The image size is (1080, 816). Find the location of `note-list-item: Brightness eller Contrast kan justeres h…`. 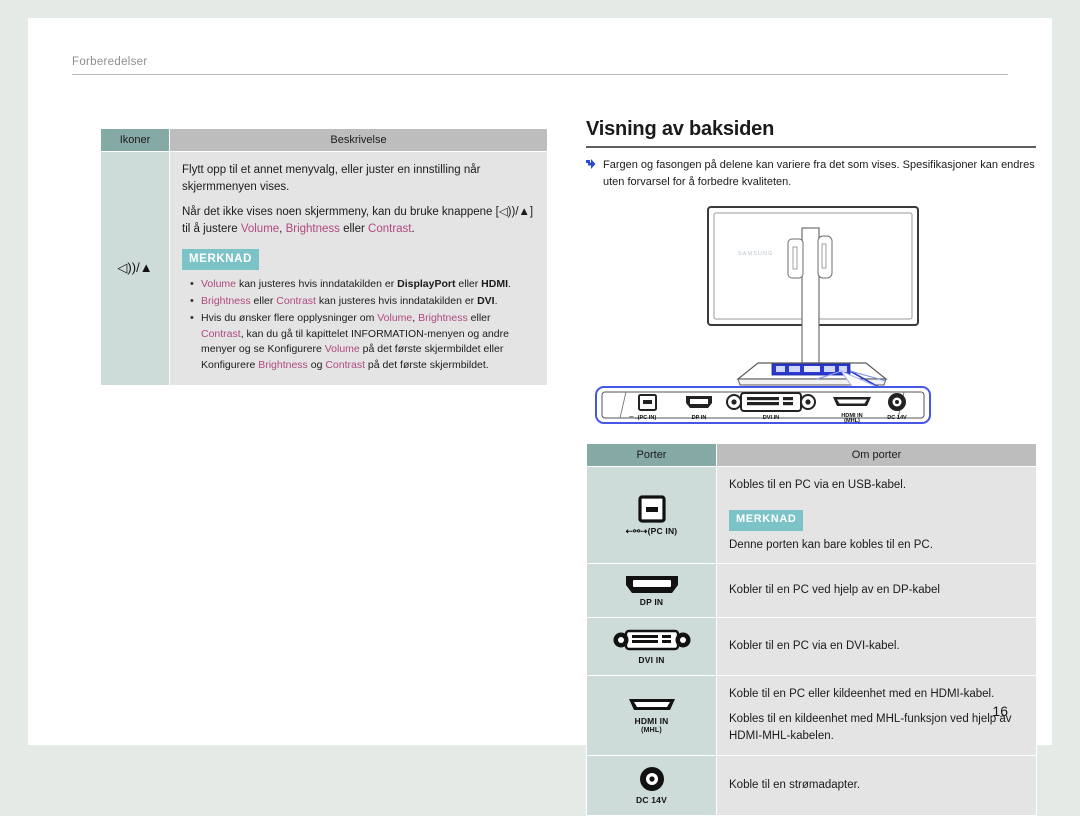

note-list-item: Brightness eller Contrast kan justeres h… is located at coordinates (362, 301).